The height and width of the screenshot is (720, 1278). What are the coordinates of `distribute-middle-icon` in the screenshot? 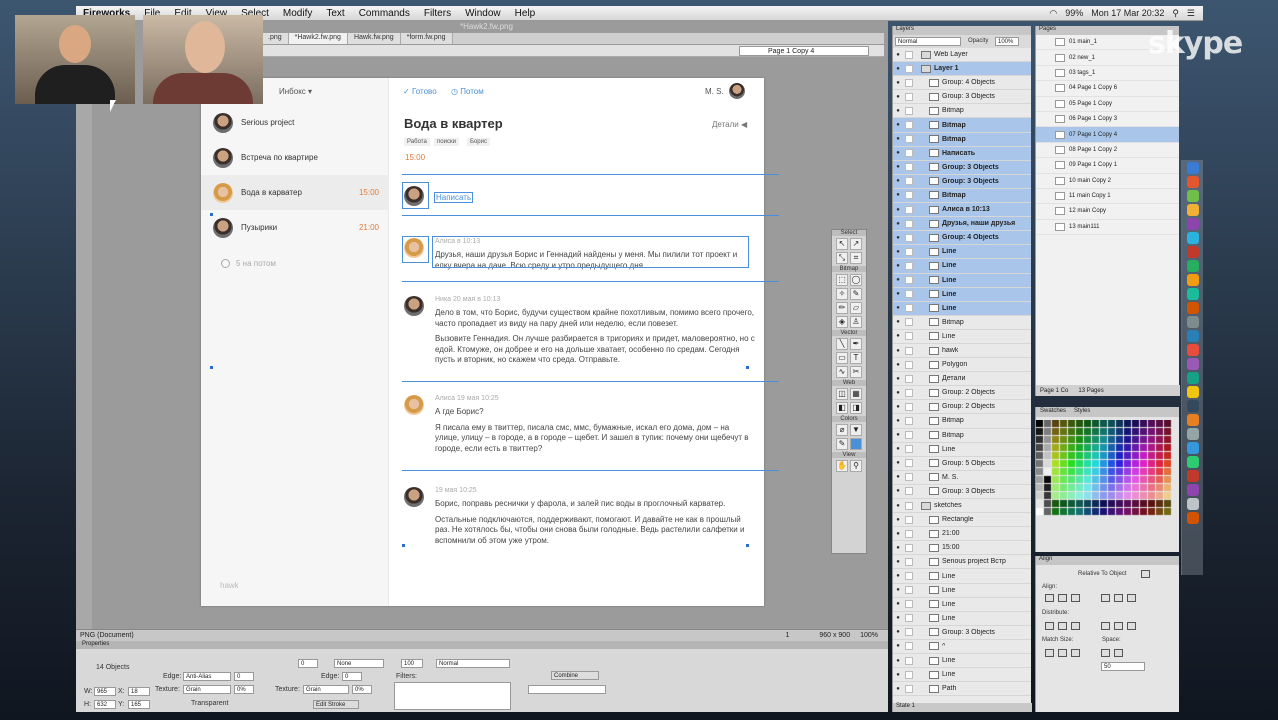 It's located at (1118, 626).